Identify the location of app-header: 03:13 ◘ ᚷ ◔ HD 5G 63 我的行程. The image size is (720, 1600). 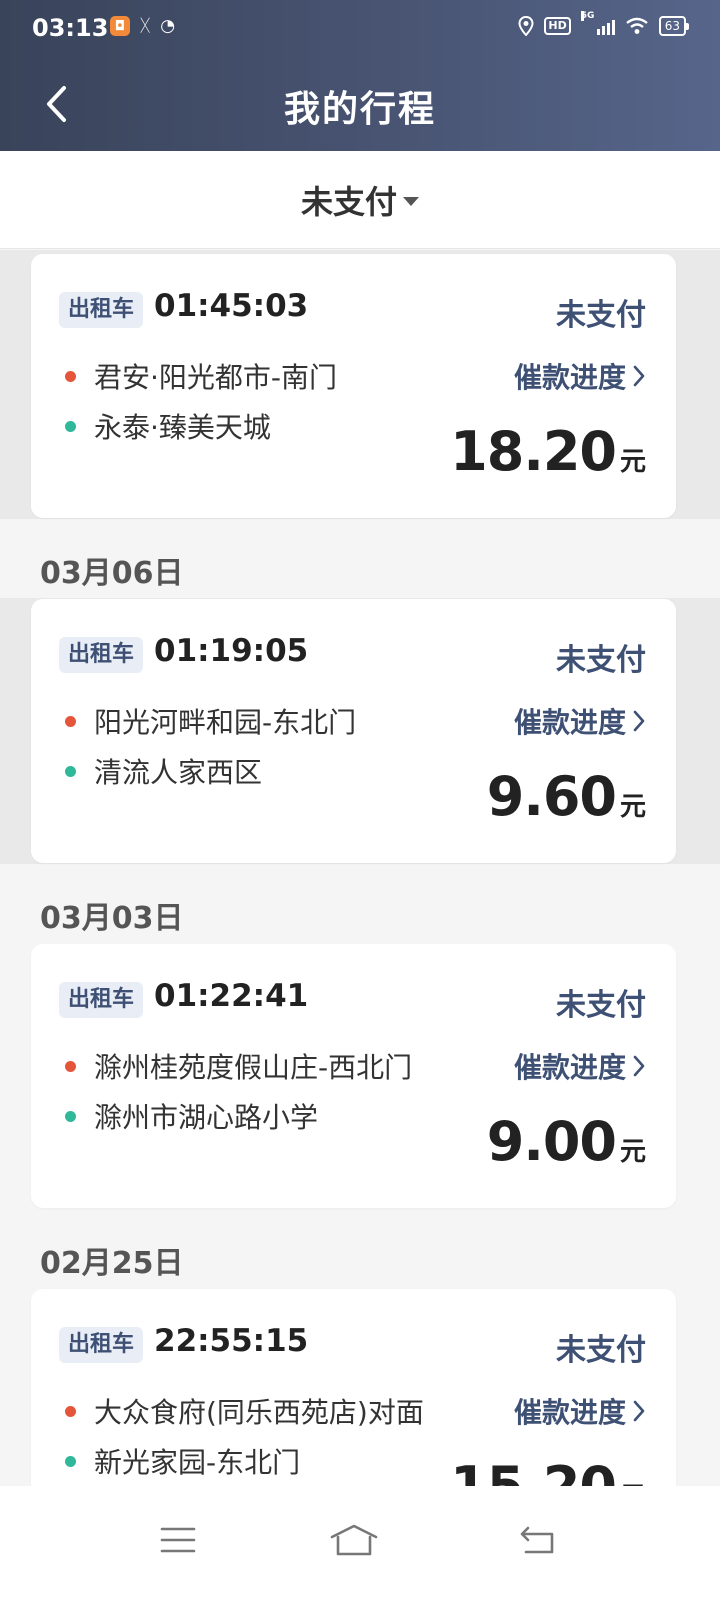
(360, 75).